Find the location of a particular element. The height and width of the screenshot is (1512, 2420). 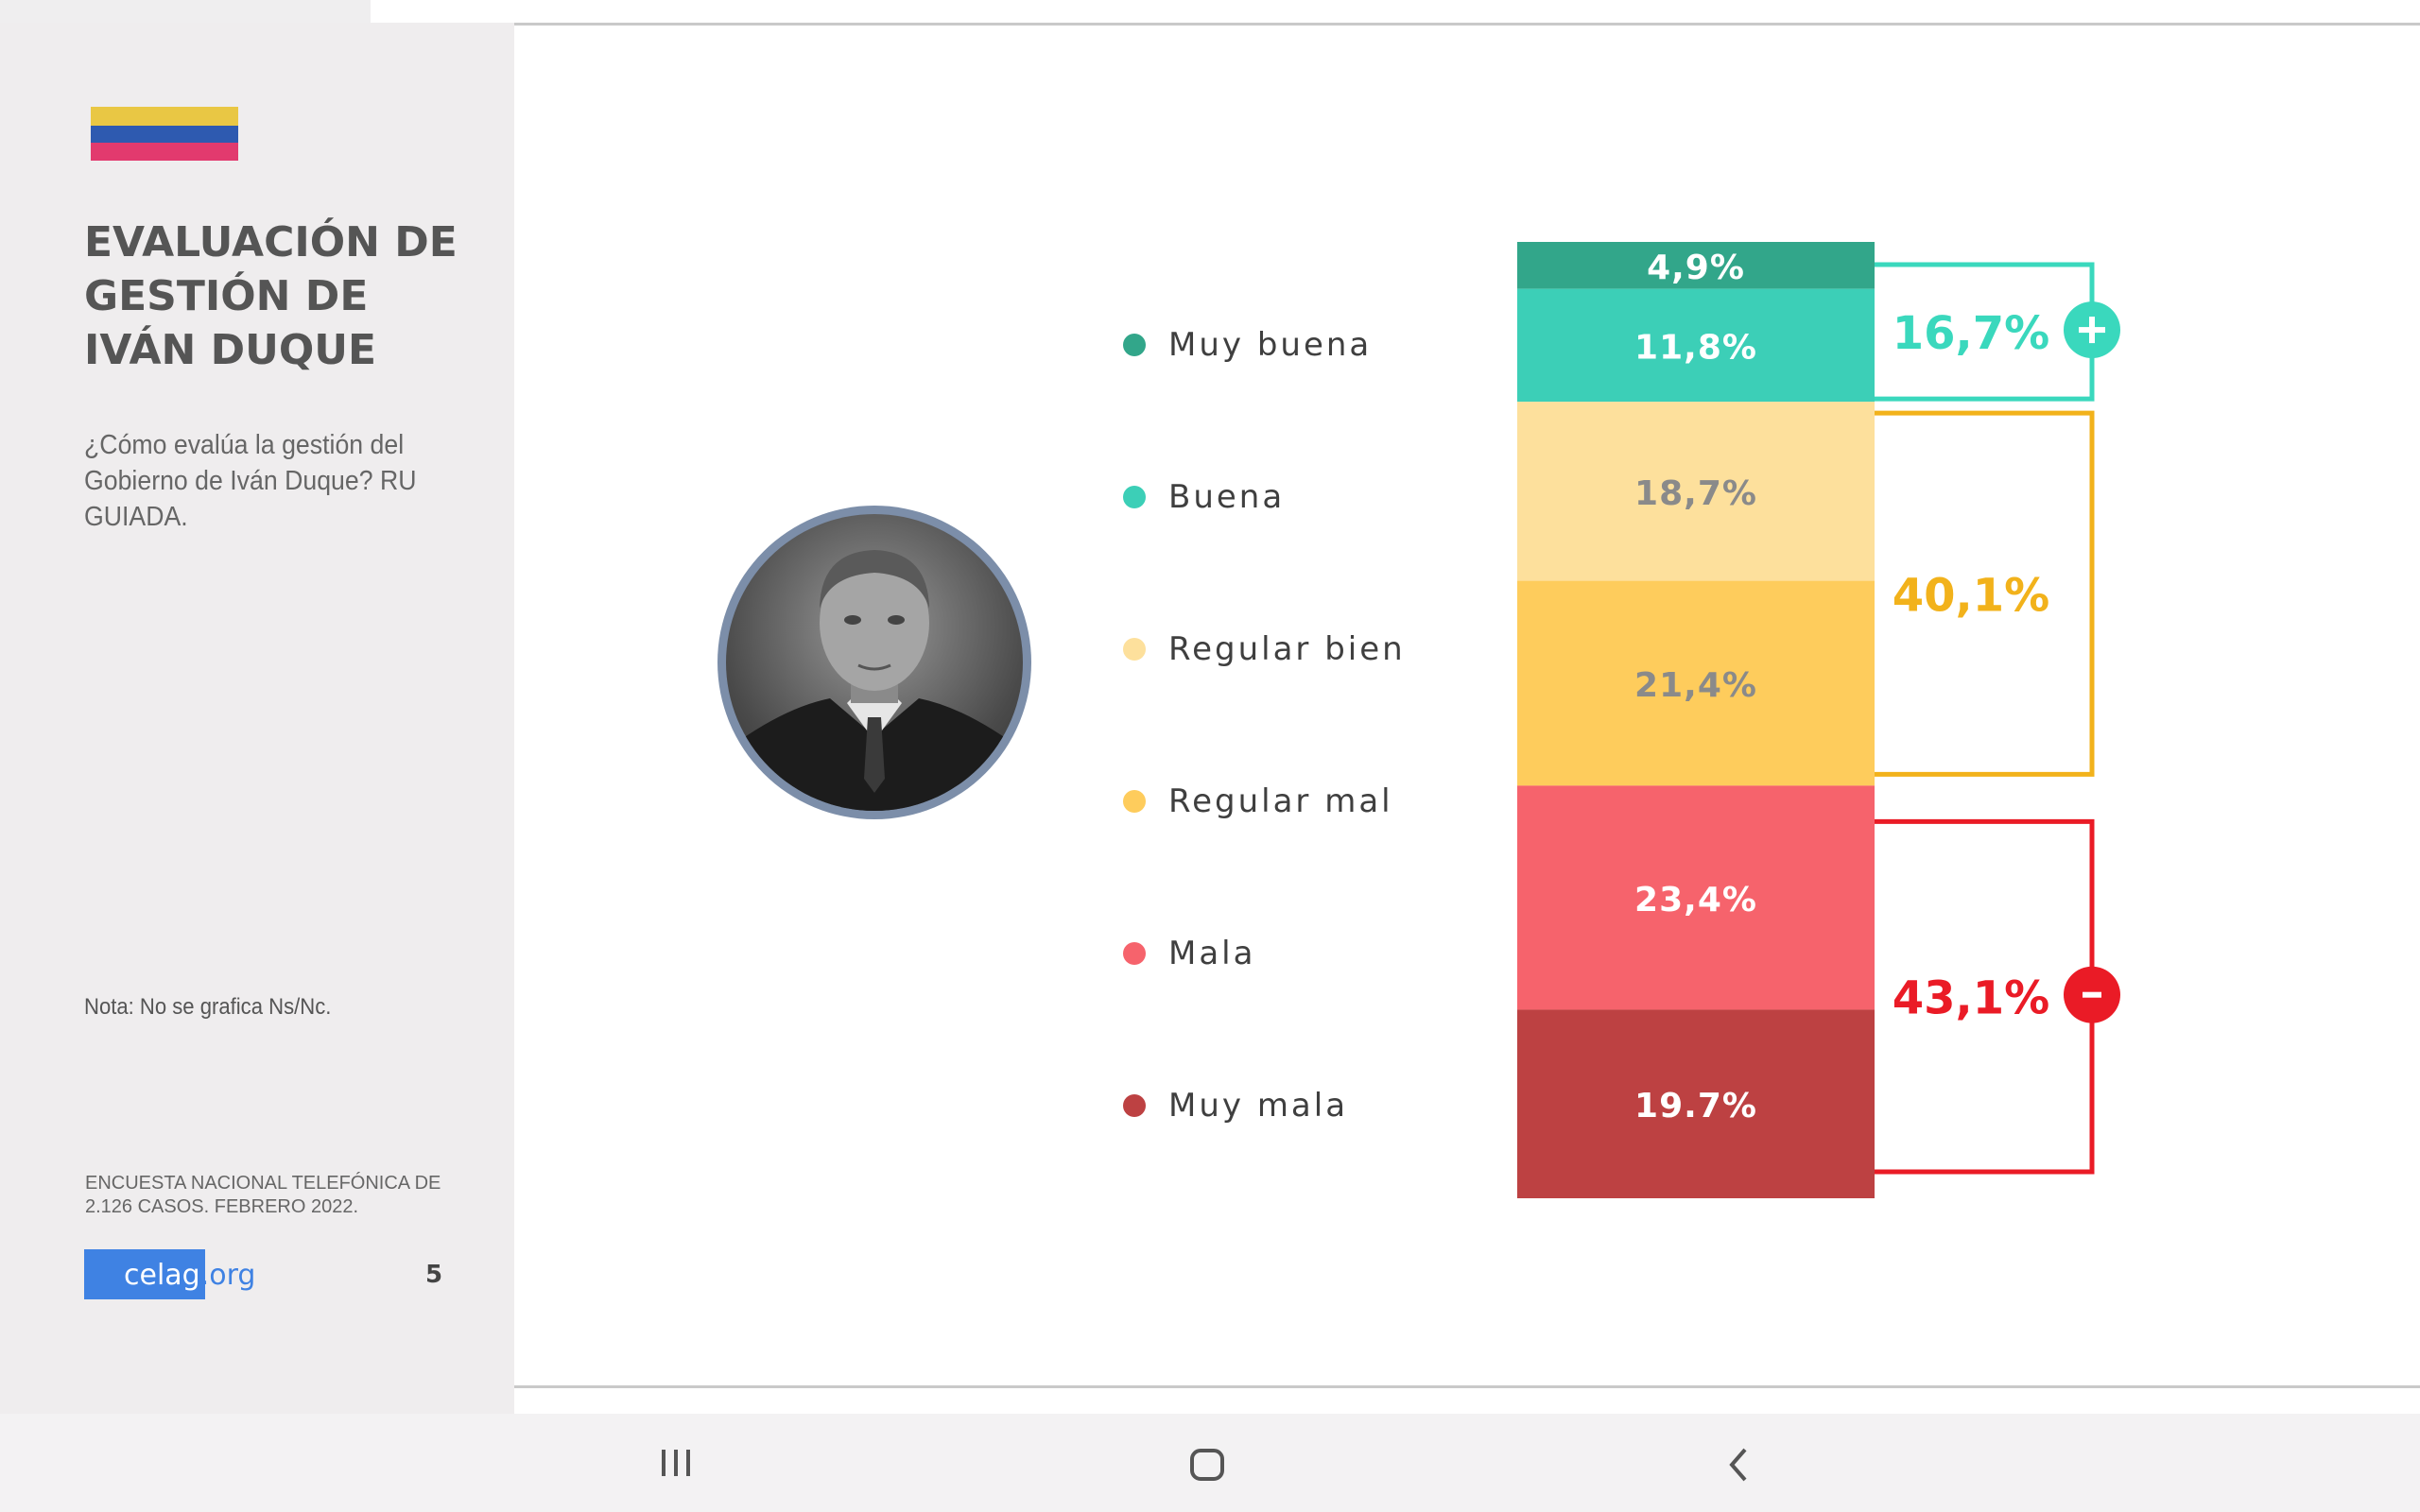

group-total-label-1: 40,1% is located at coordinates (1971, 595).